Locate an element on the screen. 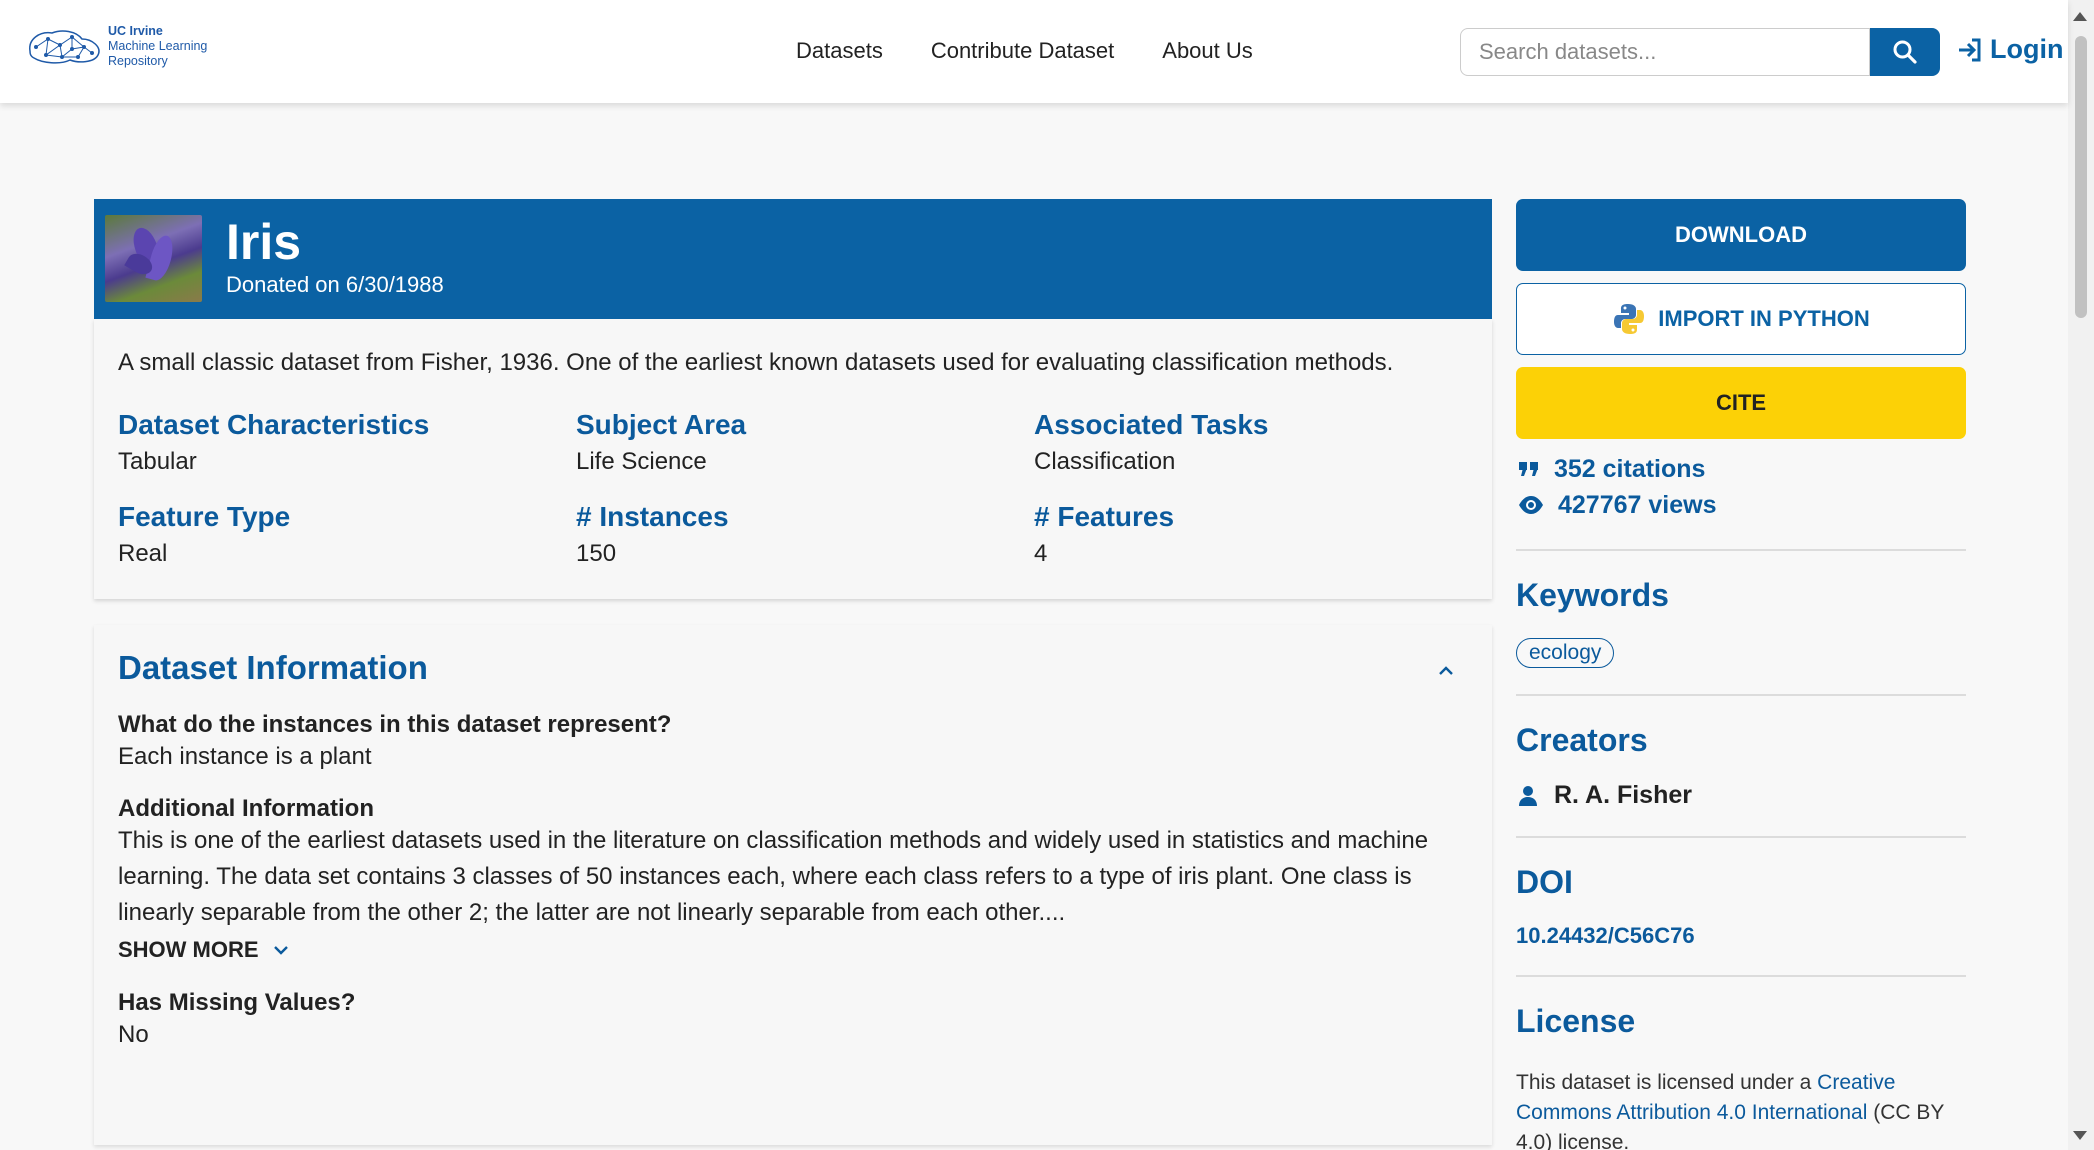  search-button is located at coordinates (1905, 52).